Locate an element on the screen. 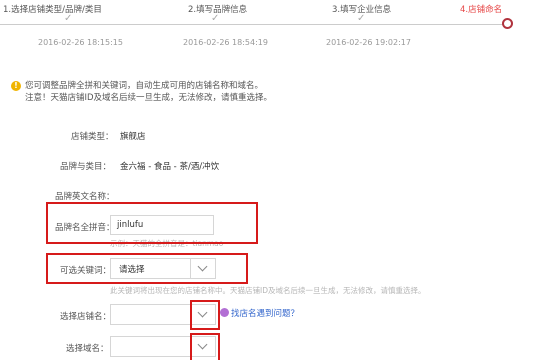 The width and height of the screenshot is (540, 360). notice-line-1: 您可调整品牌全拼和关键词，自动生成可用的店铺名称和域名。 is located at coordinates (144, 86).